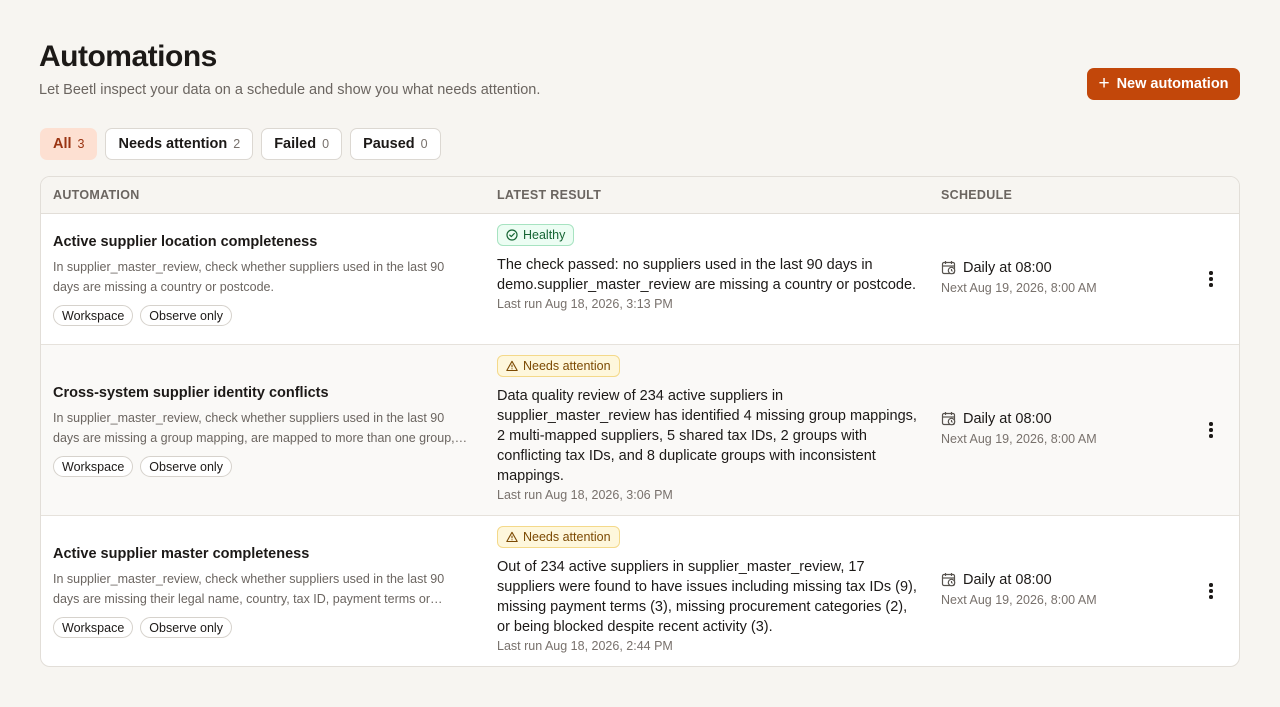  Describe the element at coordinates (585, 304) in the screenshot. I see `last-run: Last run Aug 18, 2026, 3:13 PM` at that location.